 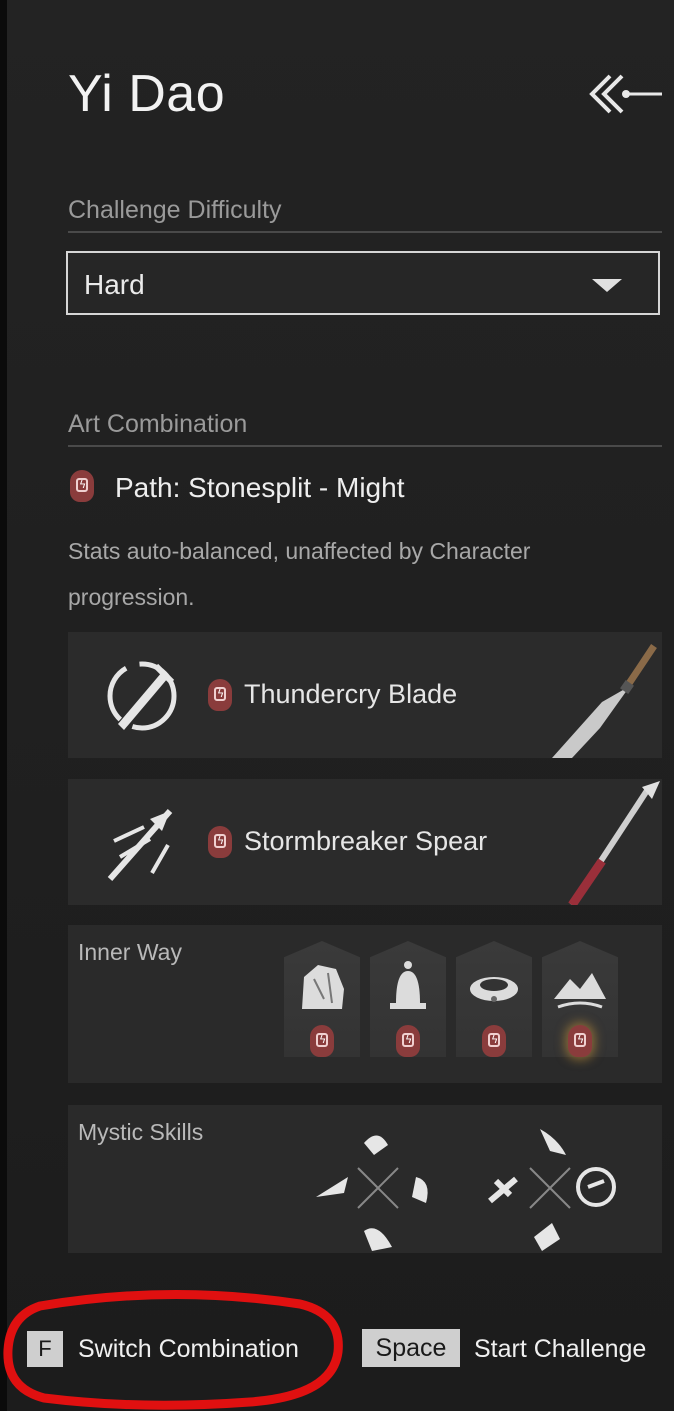 I want to click on weapon-name: Stormbreaker Spear, so click(x=366, y=841).